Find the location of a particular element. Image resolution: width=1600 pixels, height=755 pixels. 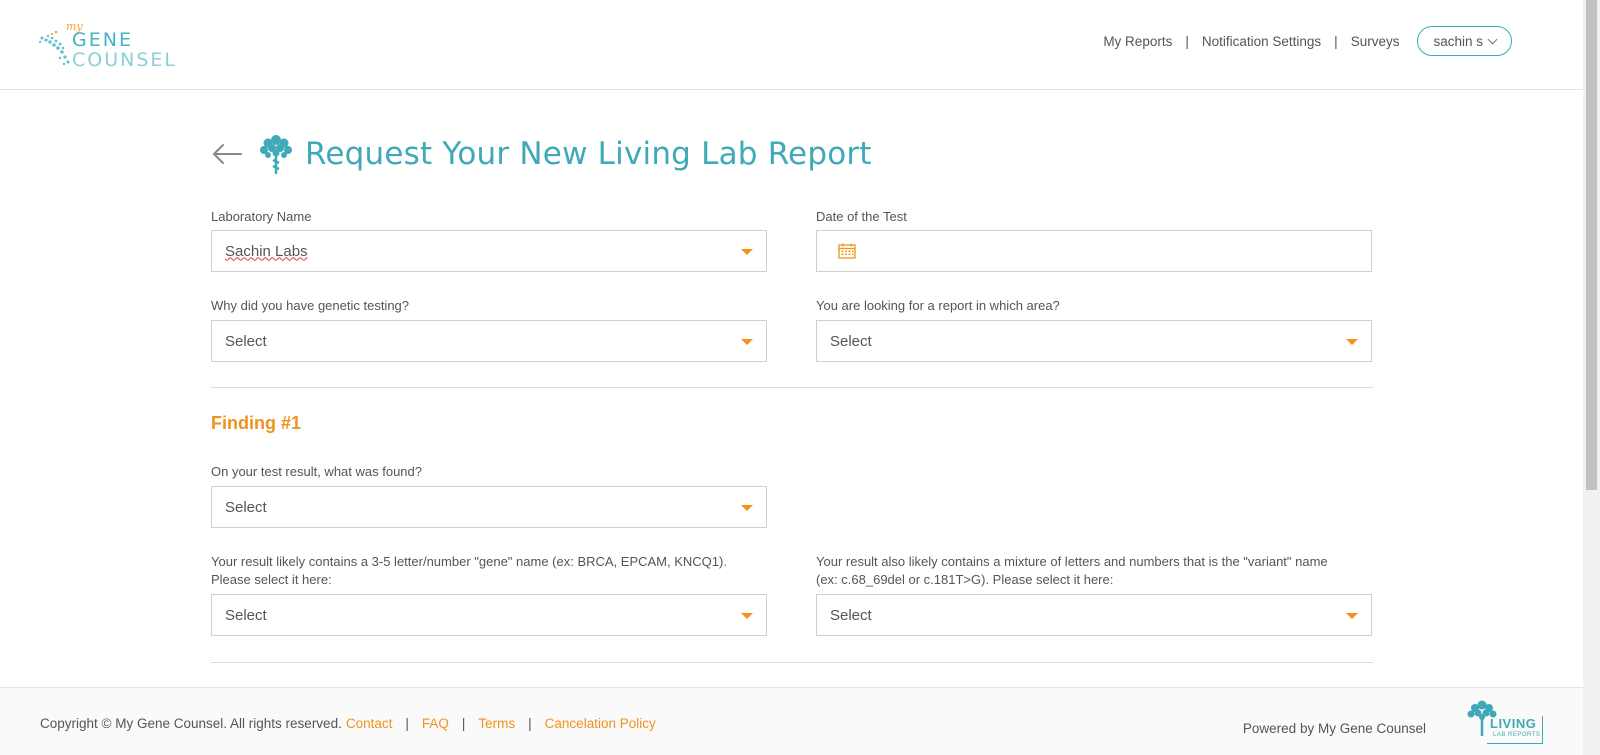

lab-name-field: Laboratory Name Sachin Labs is located at coordinates (489, 240).